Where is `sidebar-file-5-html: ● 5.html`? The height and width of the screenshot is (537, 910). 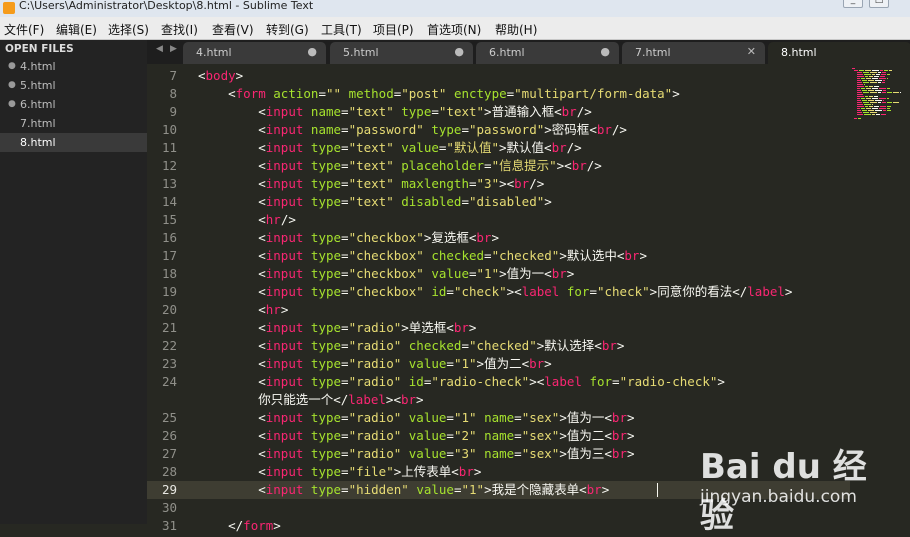 sidebar-file-5-html: ● 5.html is located at coordinates (73, 85).